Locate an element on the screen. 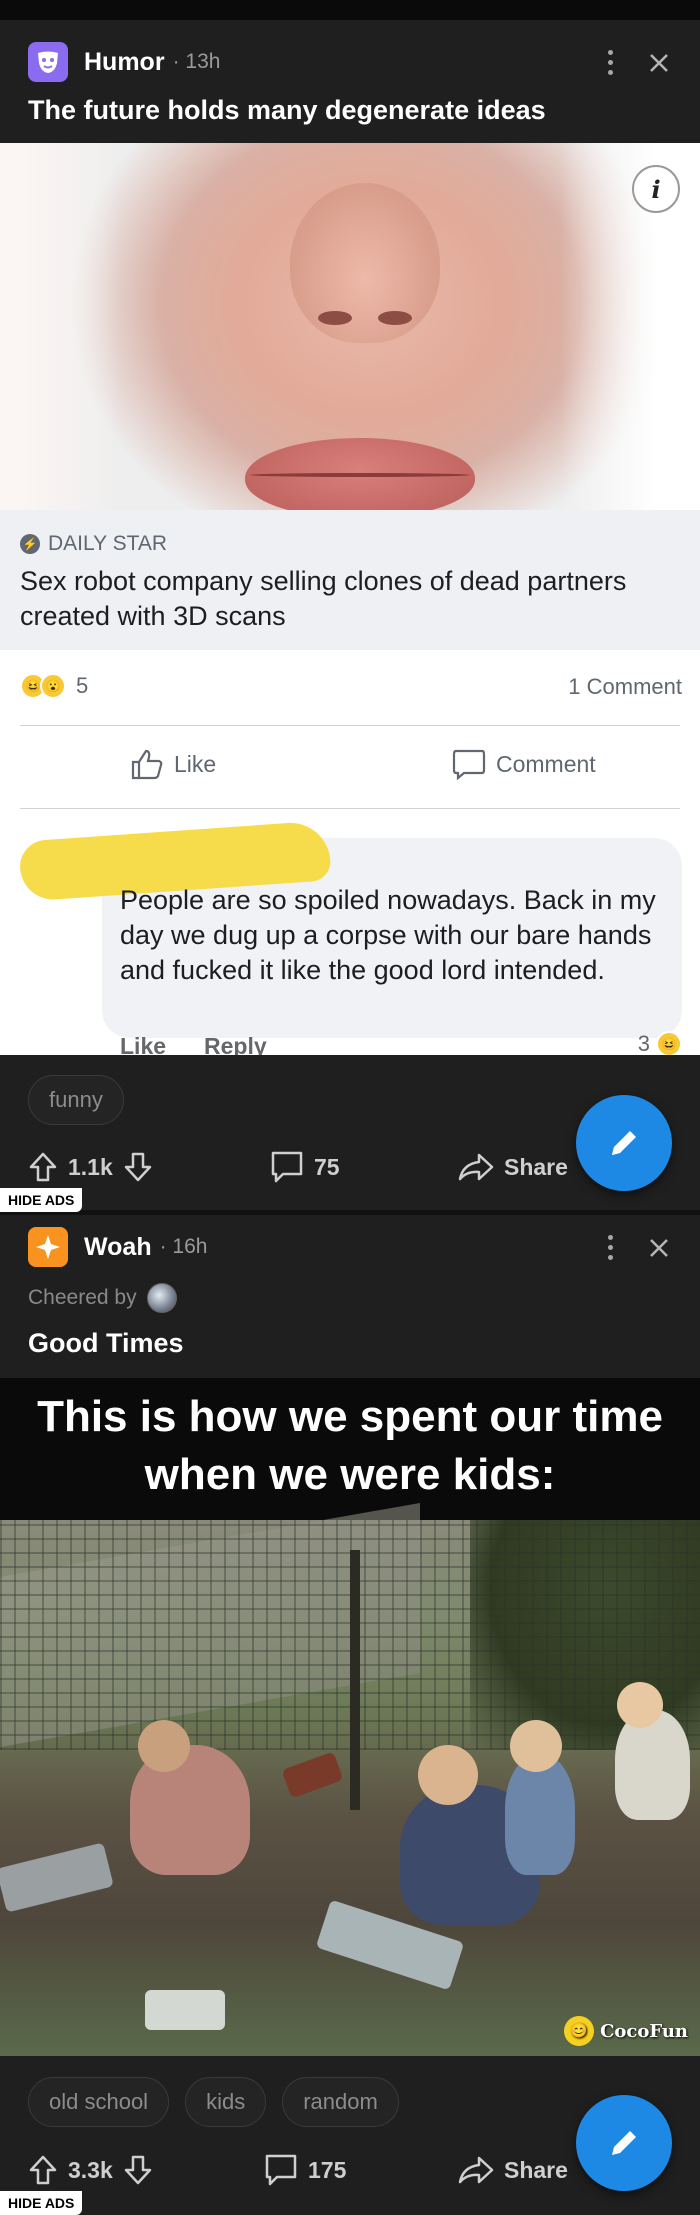 Image resolution: width=700 pixels, height=2215 pixels. haha-emoji-icon: 😆 is located at coordinates (669, 1043).